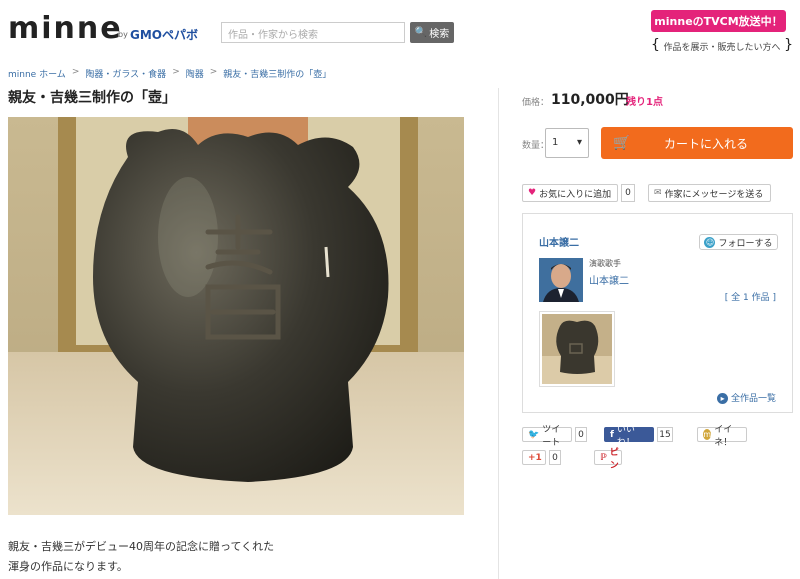  I want to click on tweet-count: 0, so click(581, 434).